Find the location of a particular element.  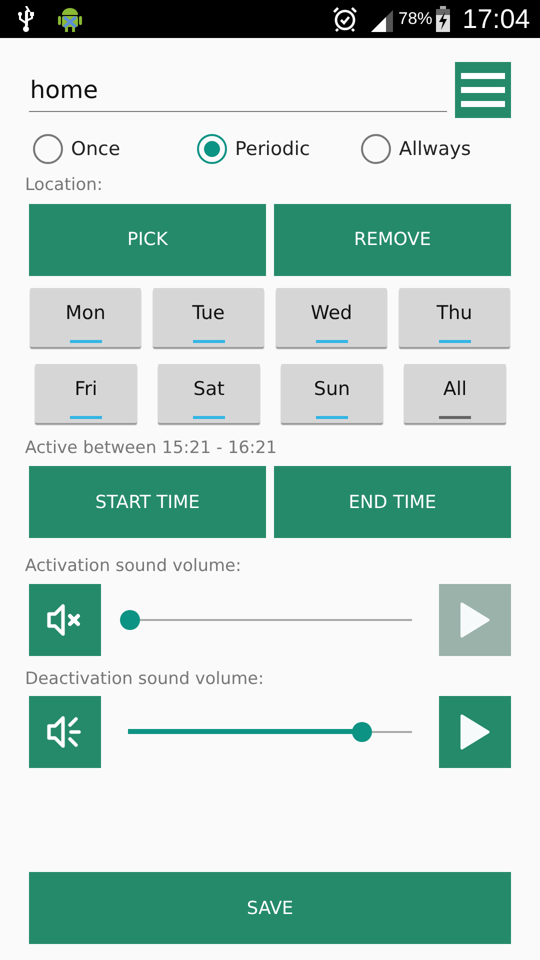

day-toggle-button: Wed is located at coordinates (331, 317).